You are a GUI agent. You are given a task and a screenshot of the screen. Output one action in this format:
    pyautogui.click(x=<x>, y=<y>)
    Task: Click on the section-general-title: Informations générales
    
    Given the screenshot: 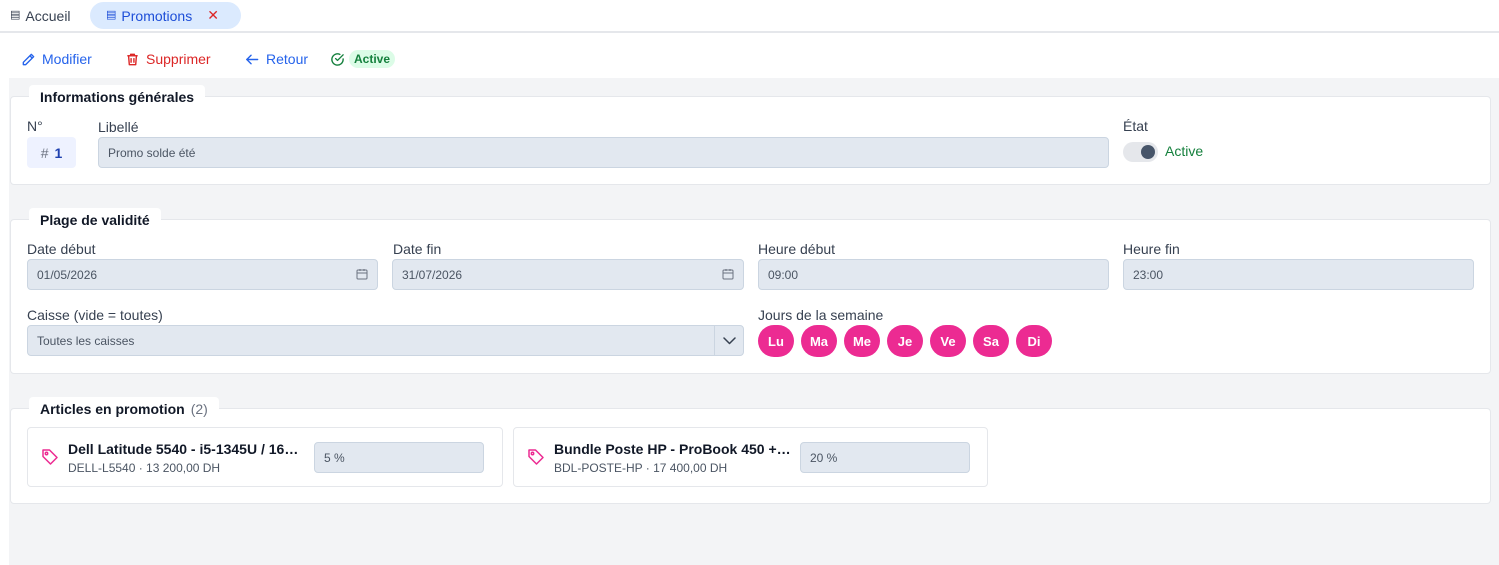 What is the action you would take?
    pyautogui.click(x=117, y=97)
    